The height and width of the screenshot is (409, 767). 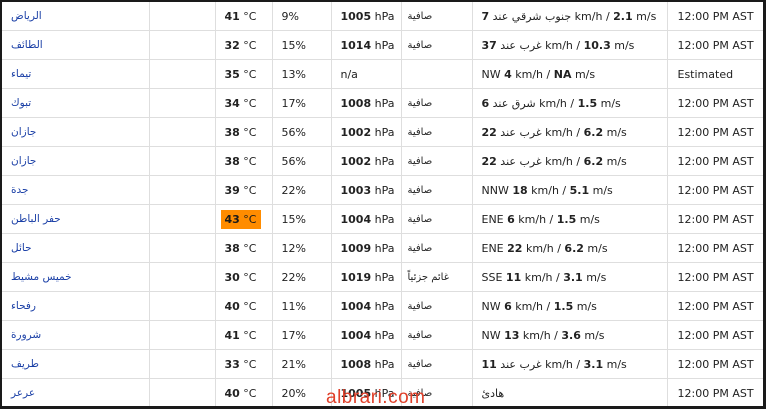 I want to click on wind-ms: 2.1, so click(x=623, y=16).